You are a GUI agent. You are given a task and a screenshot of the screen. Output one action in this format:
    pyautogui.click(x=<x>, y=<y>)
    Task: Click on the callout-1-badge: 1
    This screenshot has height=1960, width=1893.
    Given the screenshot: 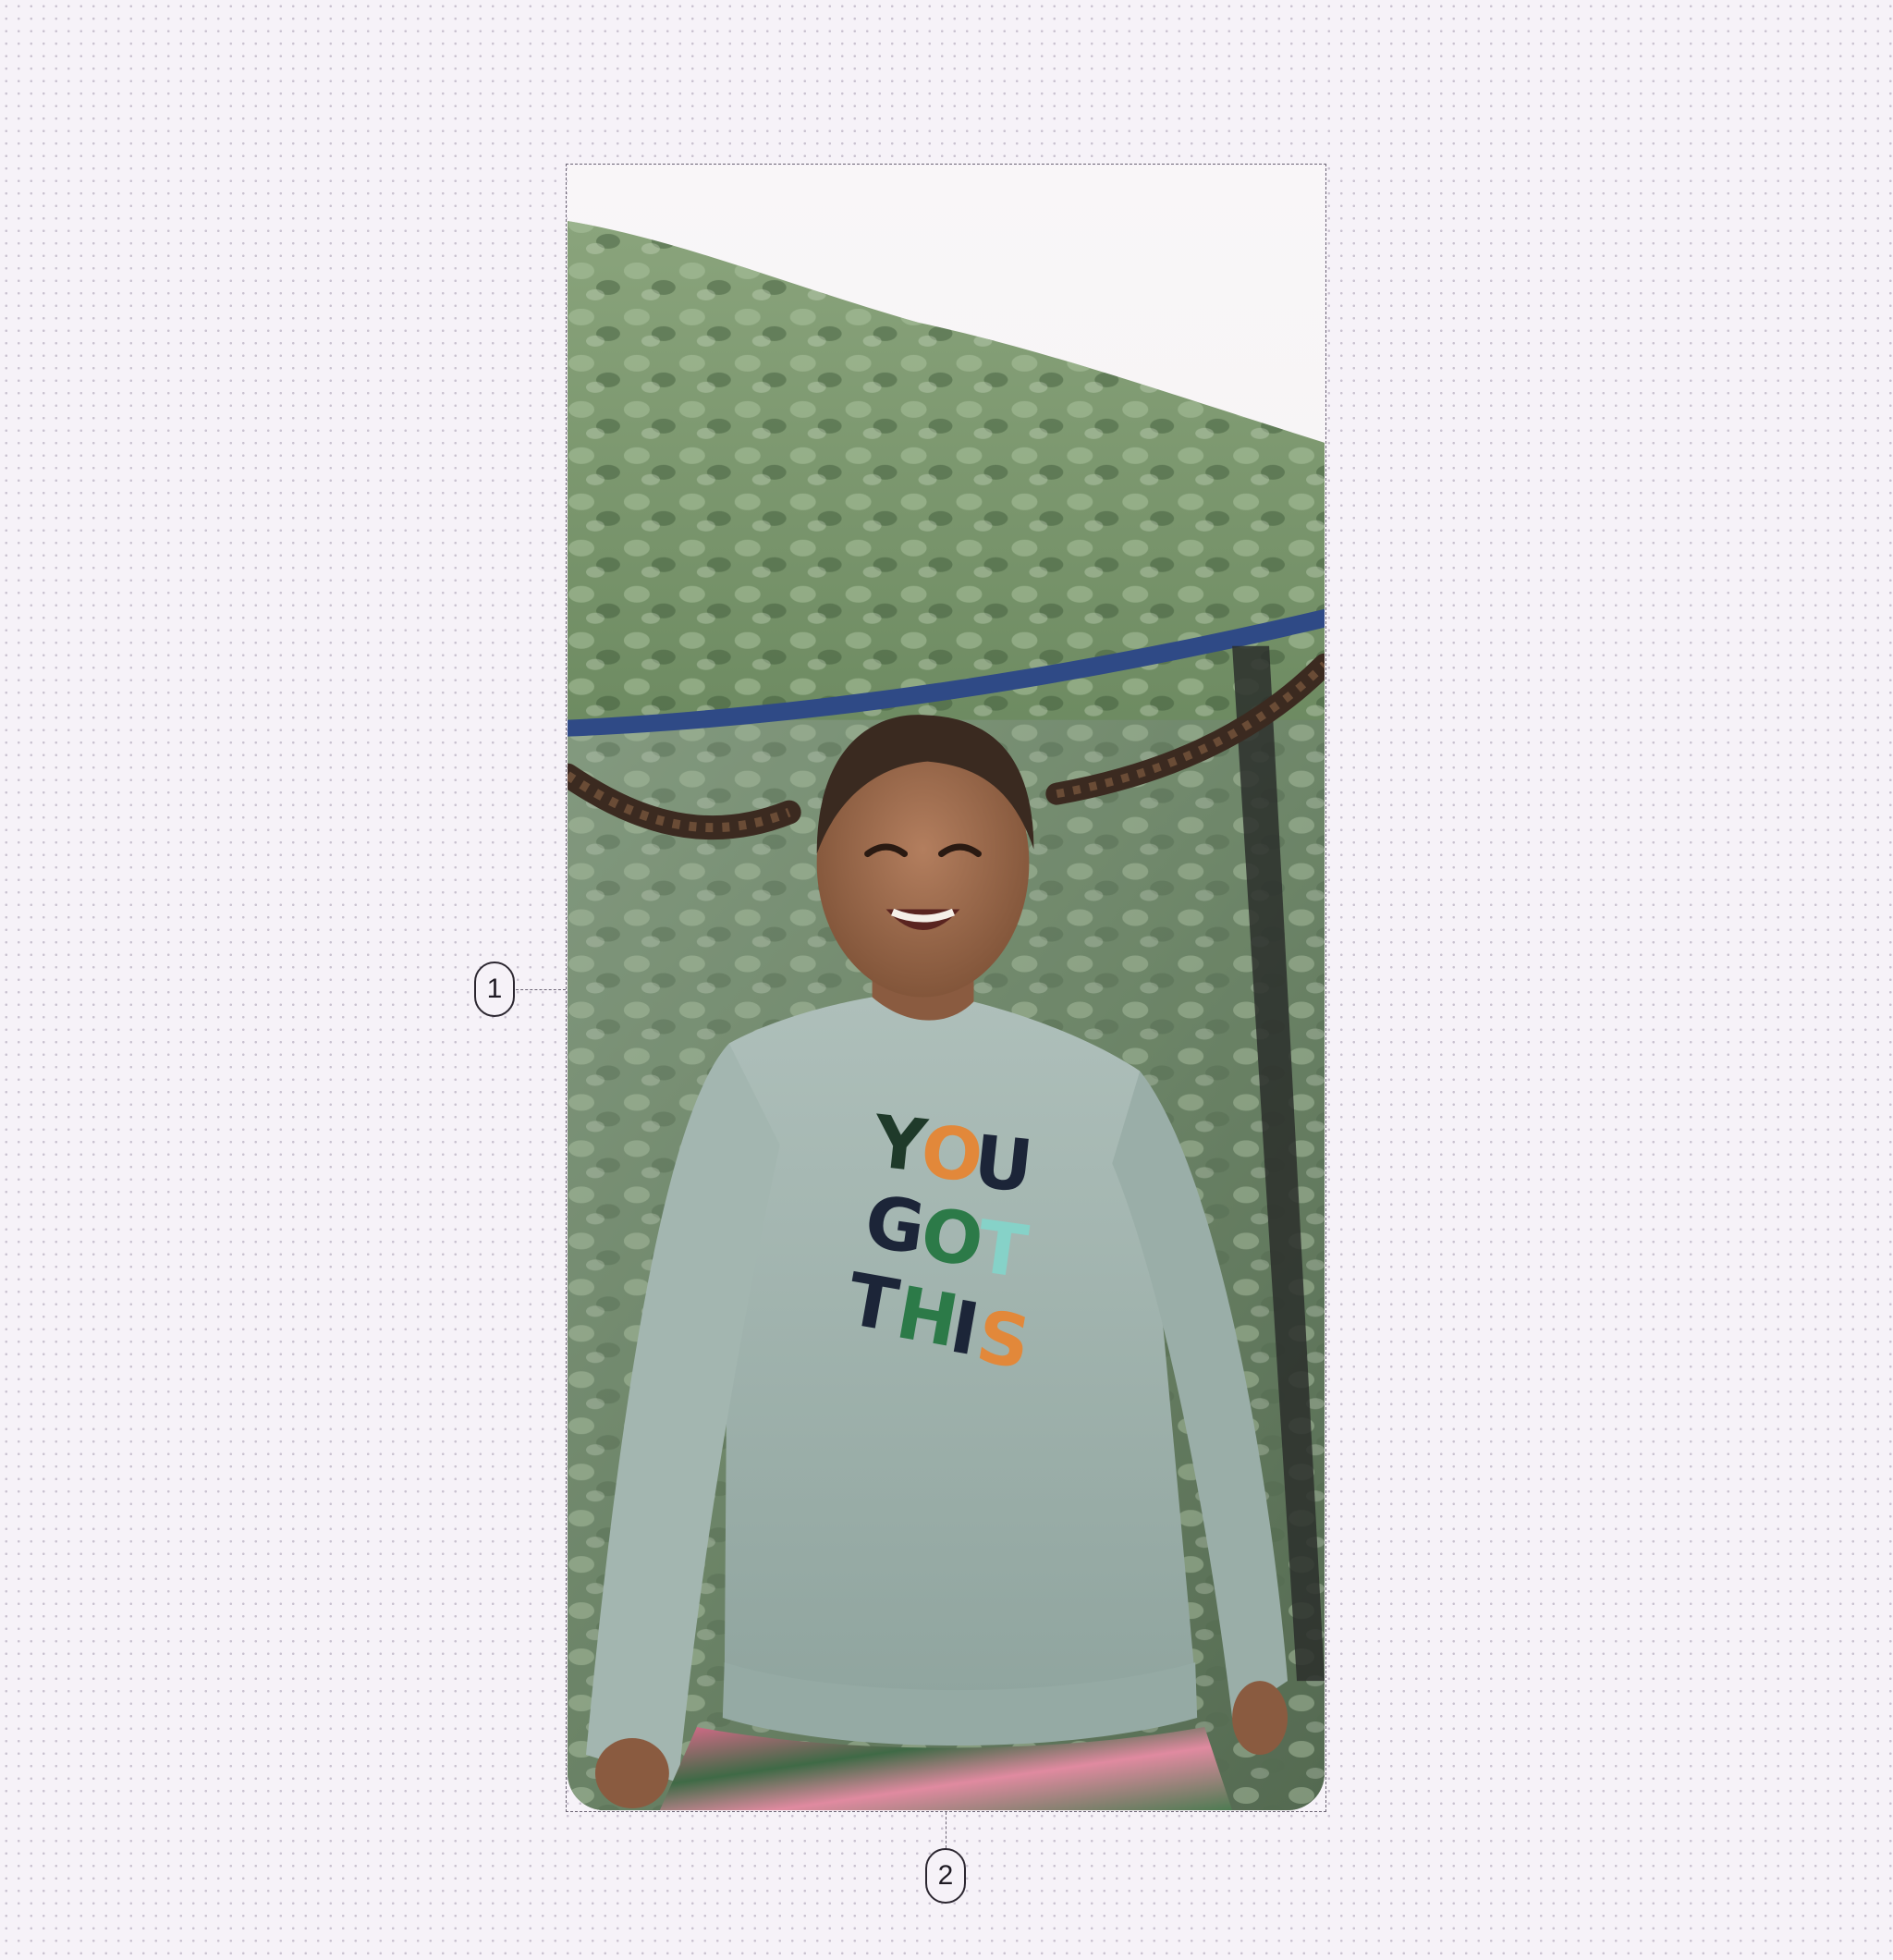 What is the action you would take?
    pyautogui.click(x=495, y=990)
    